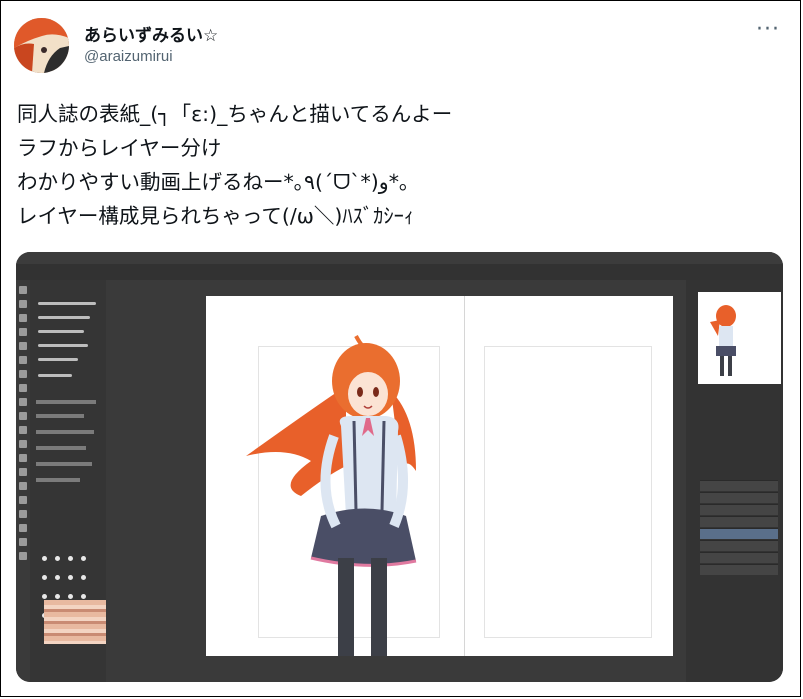 This screenshot has width=803, height=699. Describe the element at coordinates (399, 259) in the screenshot. I see `app-menubar` at that location.